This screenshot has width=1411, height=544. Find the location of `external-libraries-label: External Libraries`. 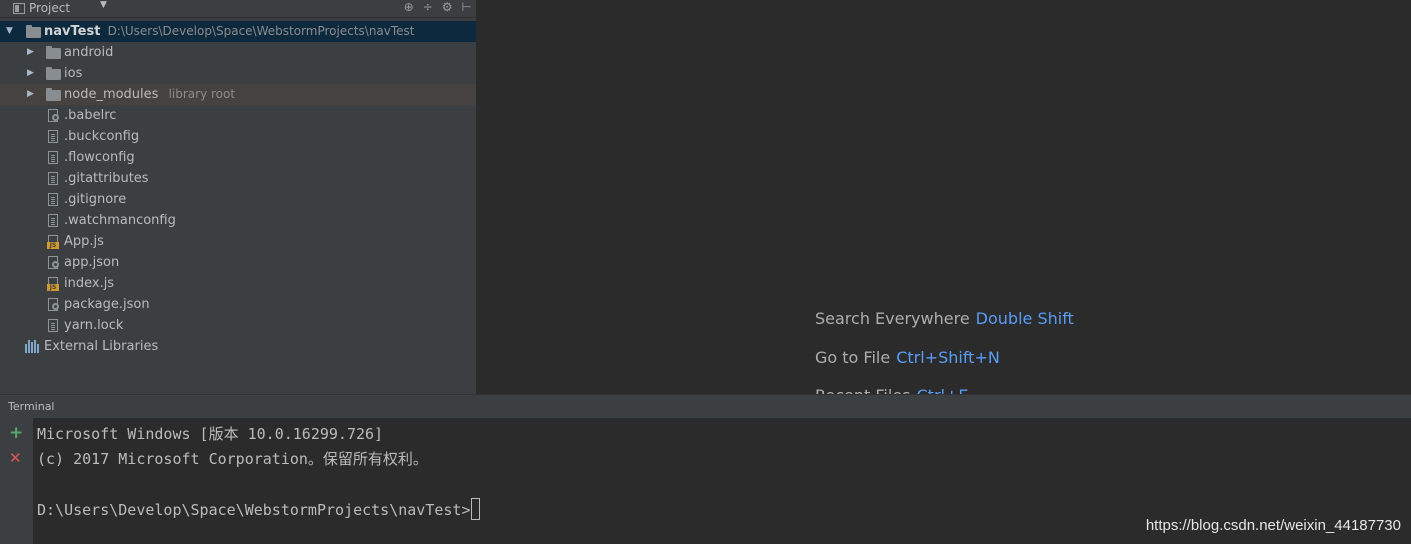

external-libraries-label: External Libraries is located at coordinates (101, 346).